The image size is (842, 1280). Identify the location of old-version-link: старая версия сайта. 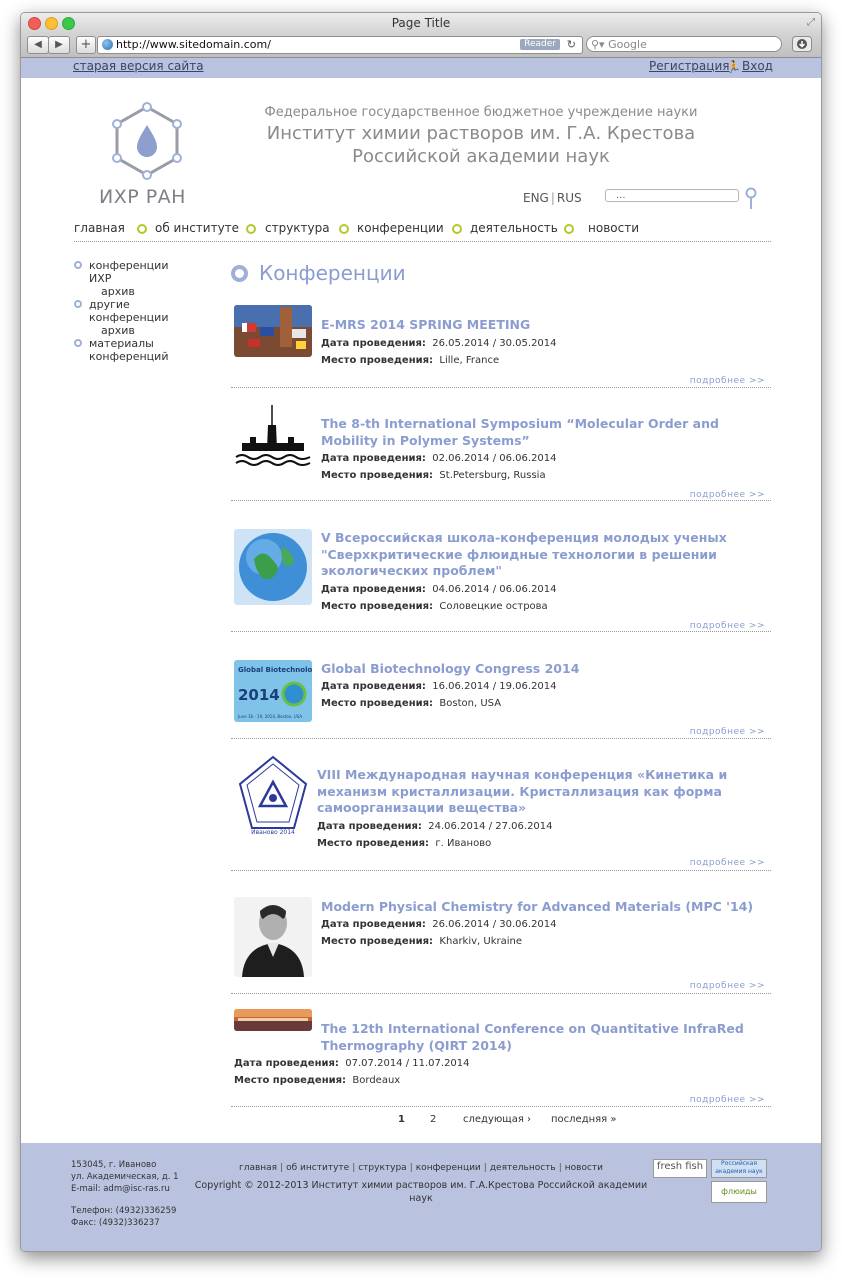
(138, 66).